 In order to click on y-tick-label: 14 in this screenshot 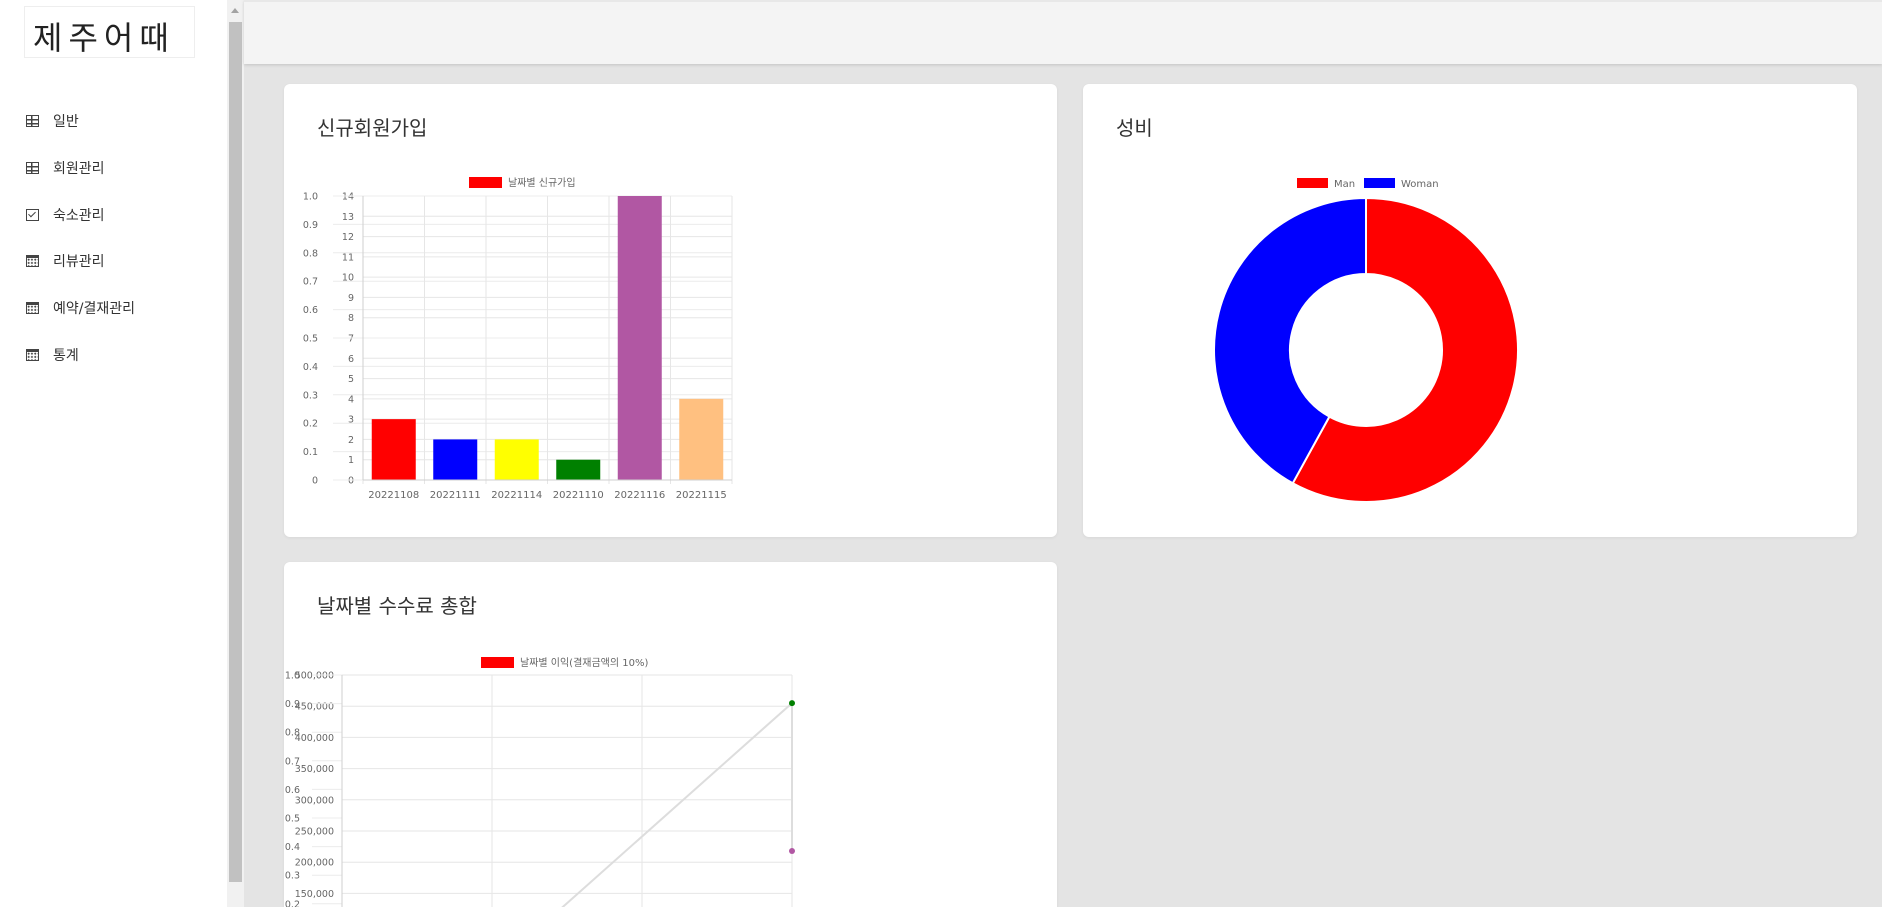, I will do `click(348, 197)`.